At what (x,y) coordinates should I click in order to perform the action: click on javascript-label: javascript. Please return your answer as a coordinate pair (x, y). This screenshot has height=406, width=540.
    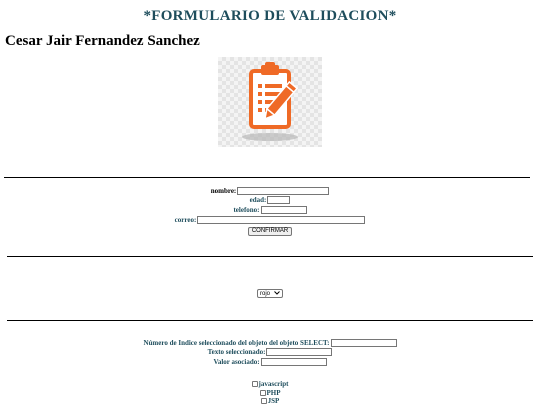
    Looking at the image, I should click on (273, 384).